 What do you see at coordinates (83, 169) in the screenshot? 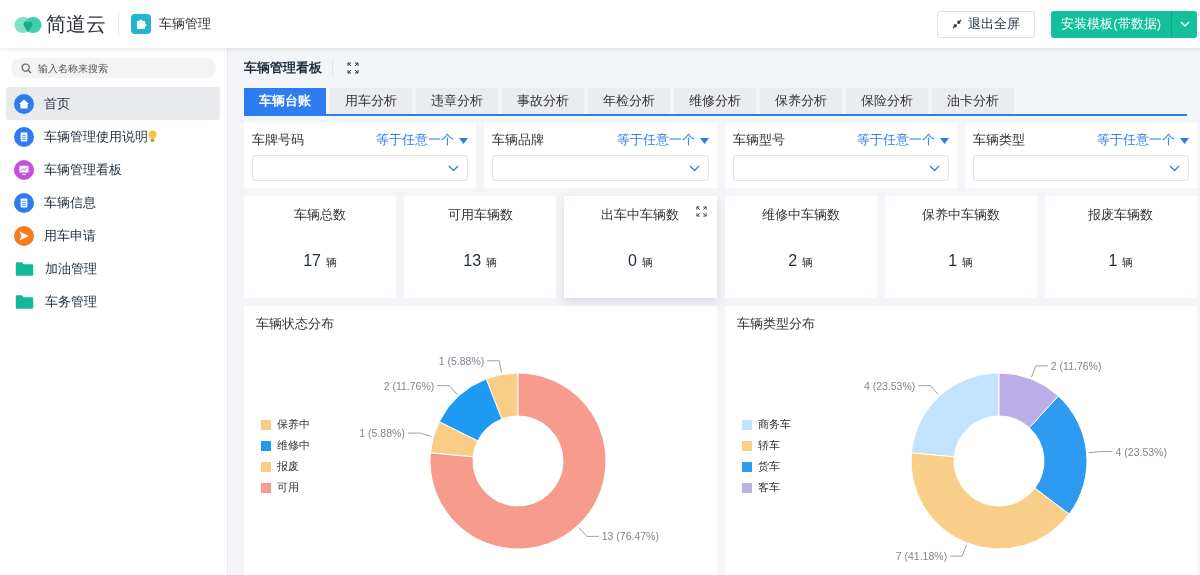
I see `sidebar-label: 车辆管理看板` at bounding box center [83, 169].